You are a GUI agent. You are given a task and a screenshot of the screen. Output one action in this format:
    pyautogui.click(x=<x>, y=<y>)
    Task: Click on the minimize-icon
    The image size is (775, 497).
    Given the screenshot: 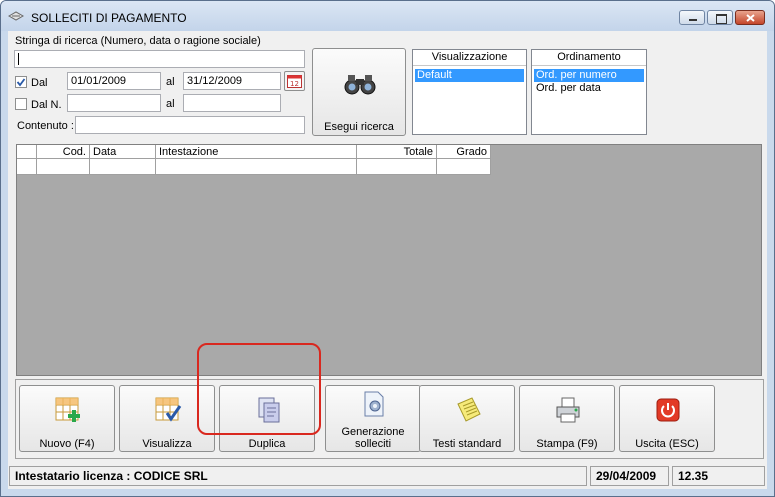 What is the action you would take?
    pyautogui.click(x=693, y=20)
    